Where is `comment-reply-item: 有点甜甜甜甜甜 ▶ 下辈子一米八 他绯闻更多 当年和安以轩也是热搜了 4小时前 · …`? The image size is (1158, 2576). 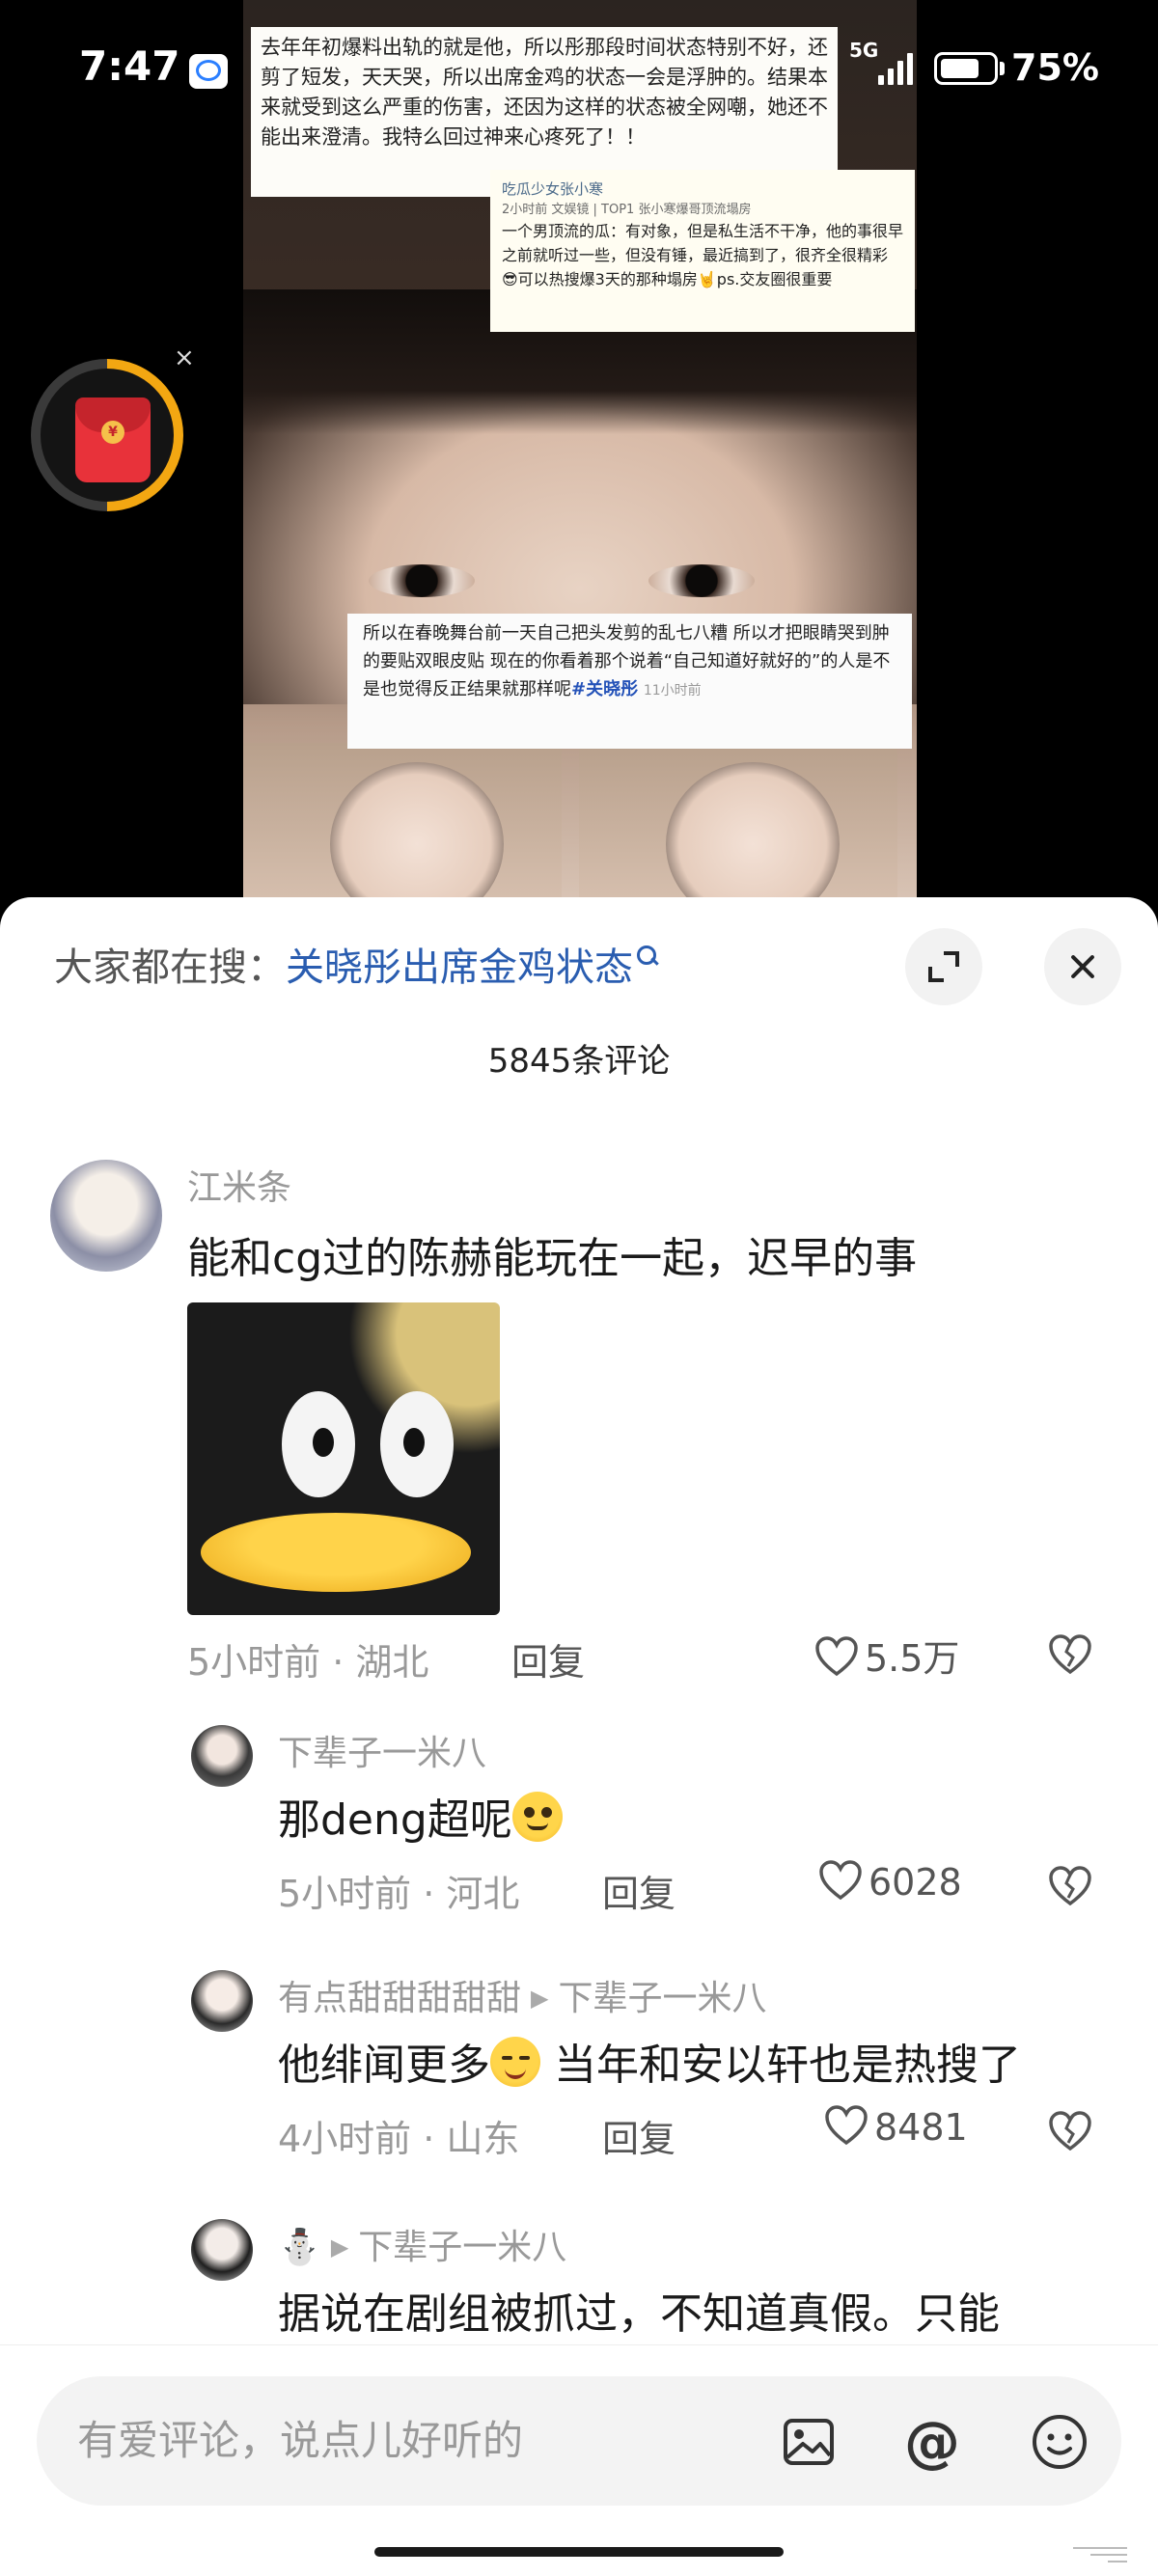
comment-reply-item: 有点甜甜甜甜甜 ▶ 下辈子一米八 他绯闻更多 当年和安以轩也是热搜了 4小时前 · … is located at coordinates (579, 2086).